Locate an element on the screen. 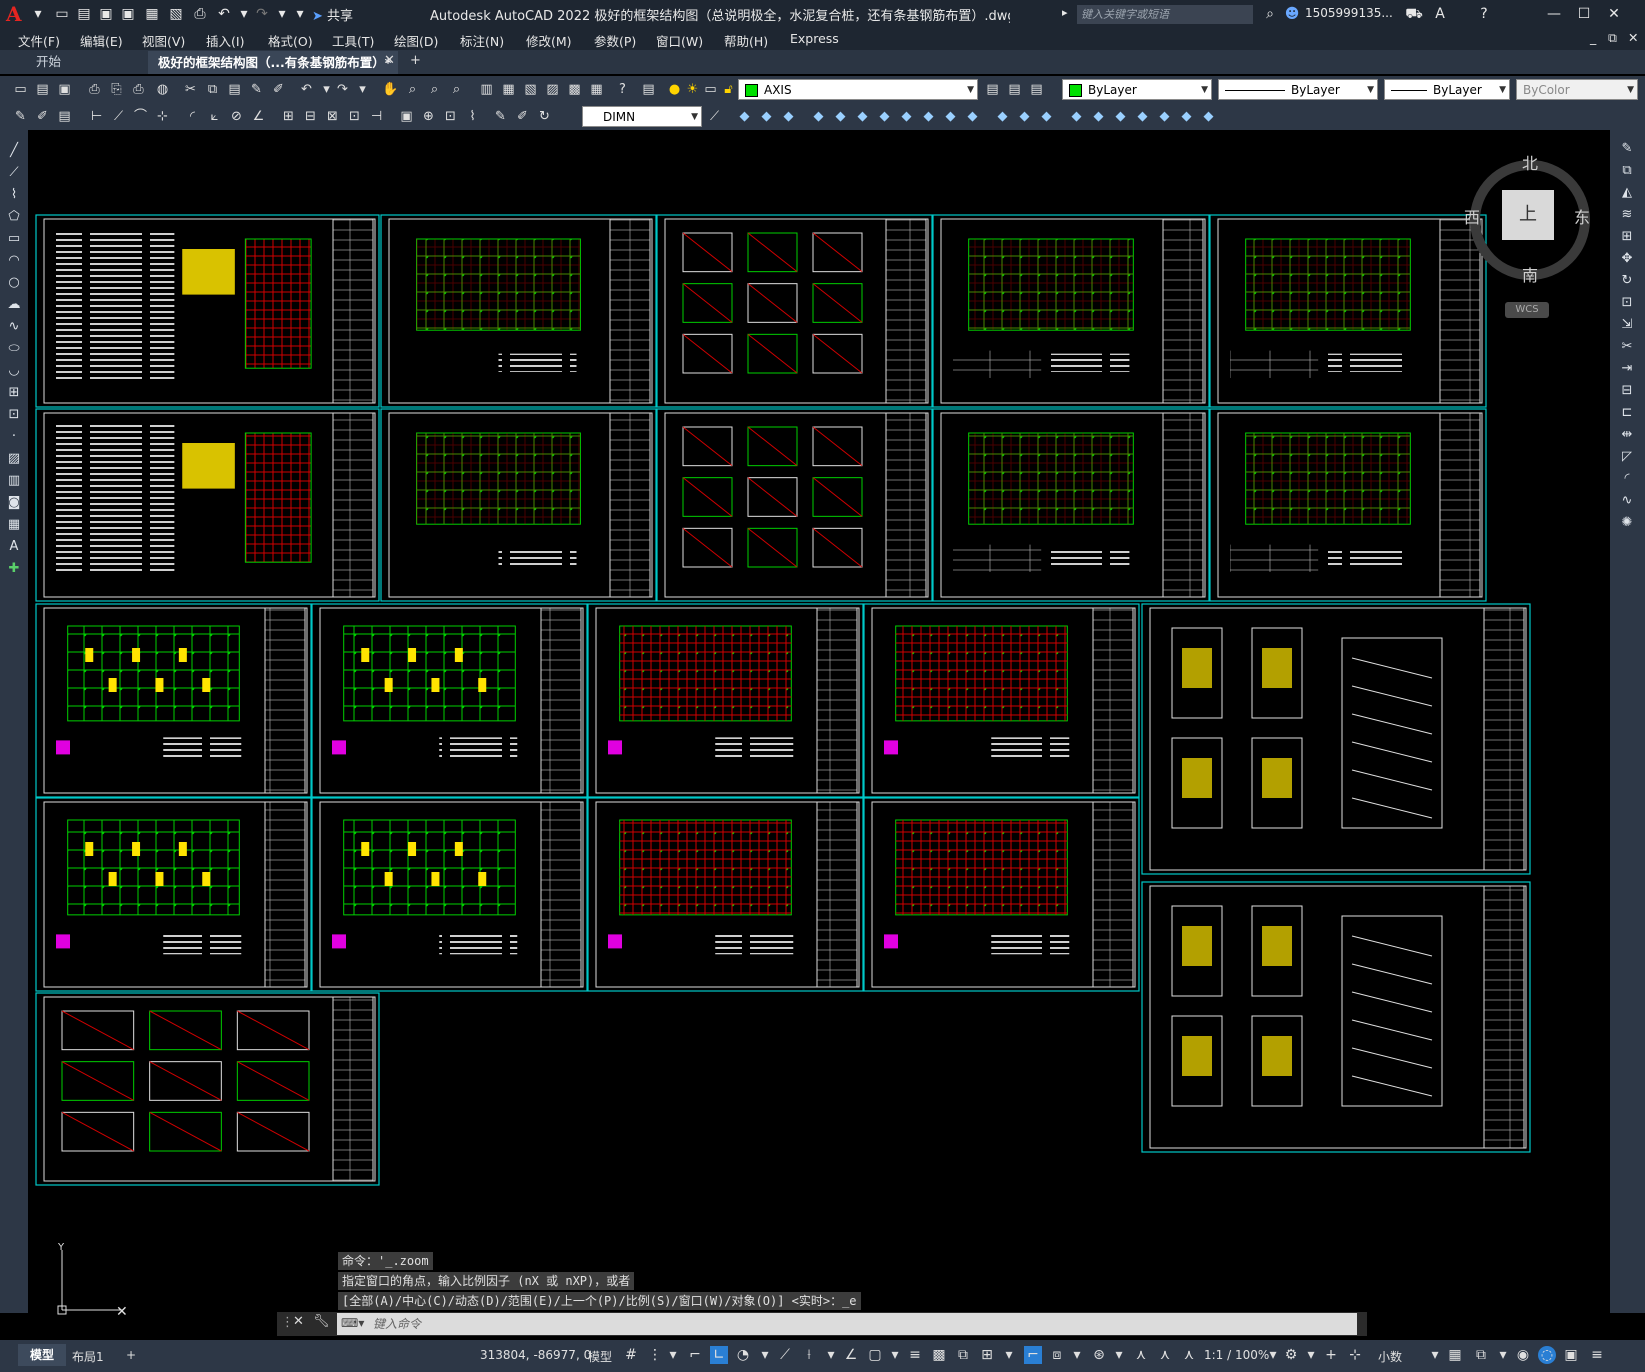 This screenshot has height=1372, width=1645. radius-icon: ◜ is located at coordinates (192, 116).